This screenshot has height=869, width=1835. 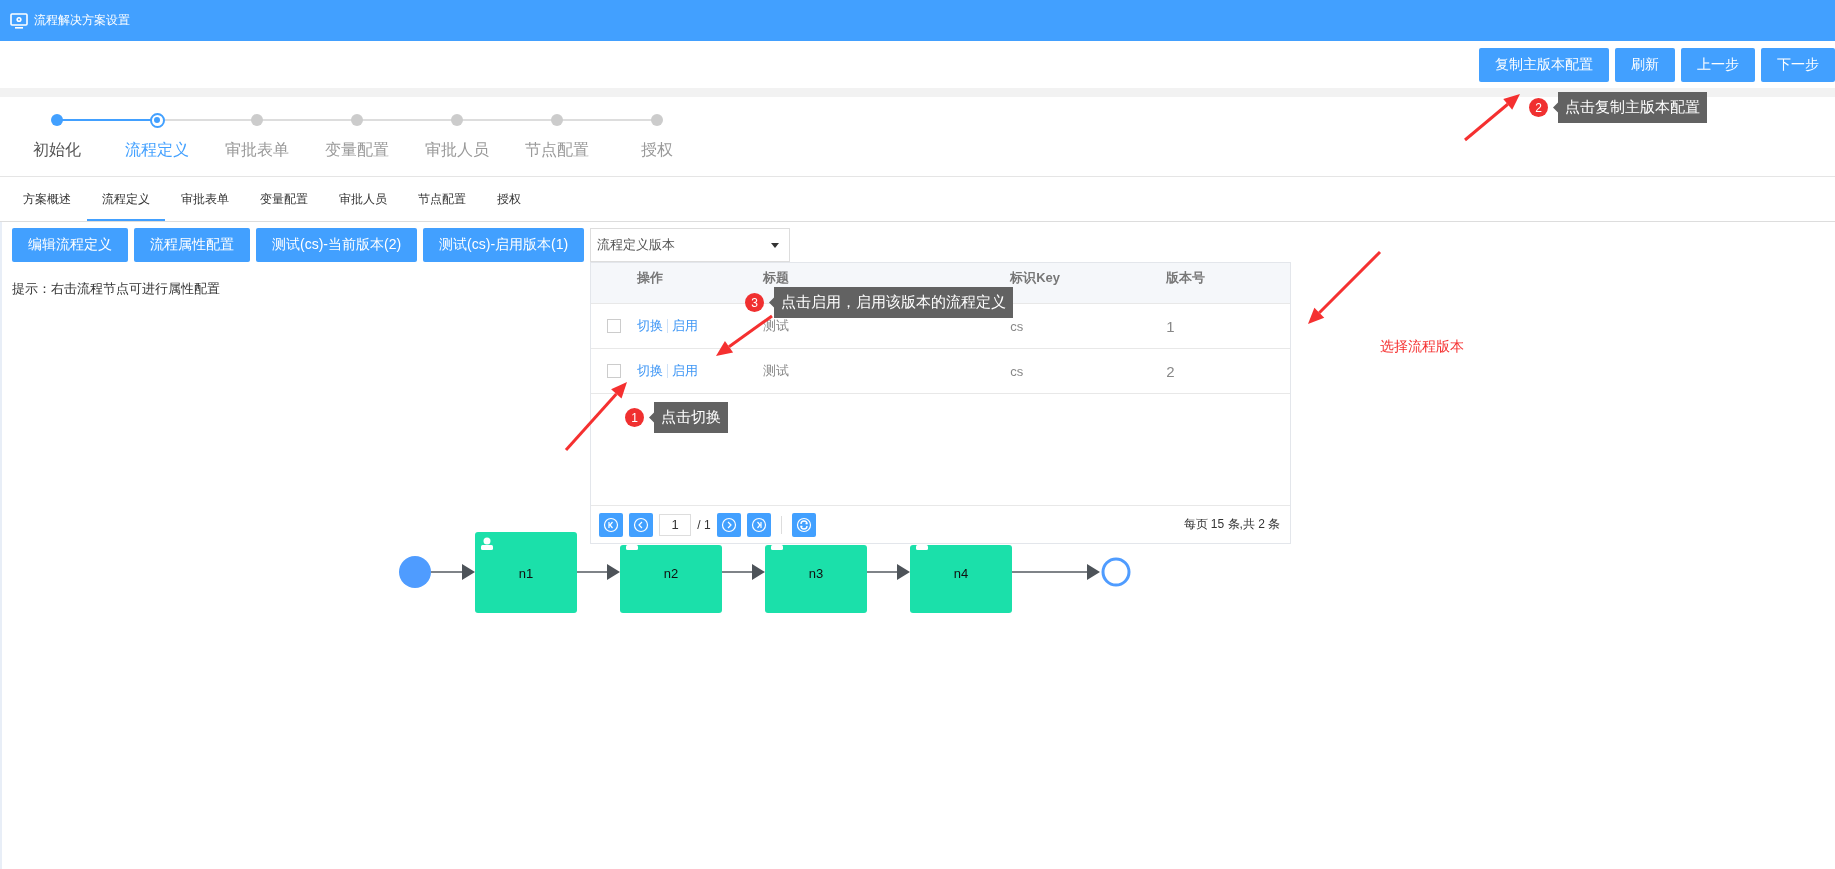 I want to click on callout-tooltip: 点击复制主版本配置, so click(x=1630, y=107).